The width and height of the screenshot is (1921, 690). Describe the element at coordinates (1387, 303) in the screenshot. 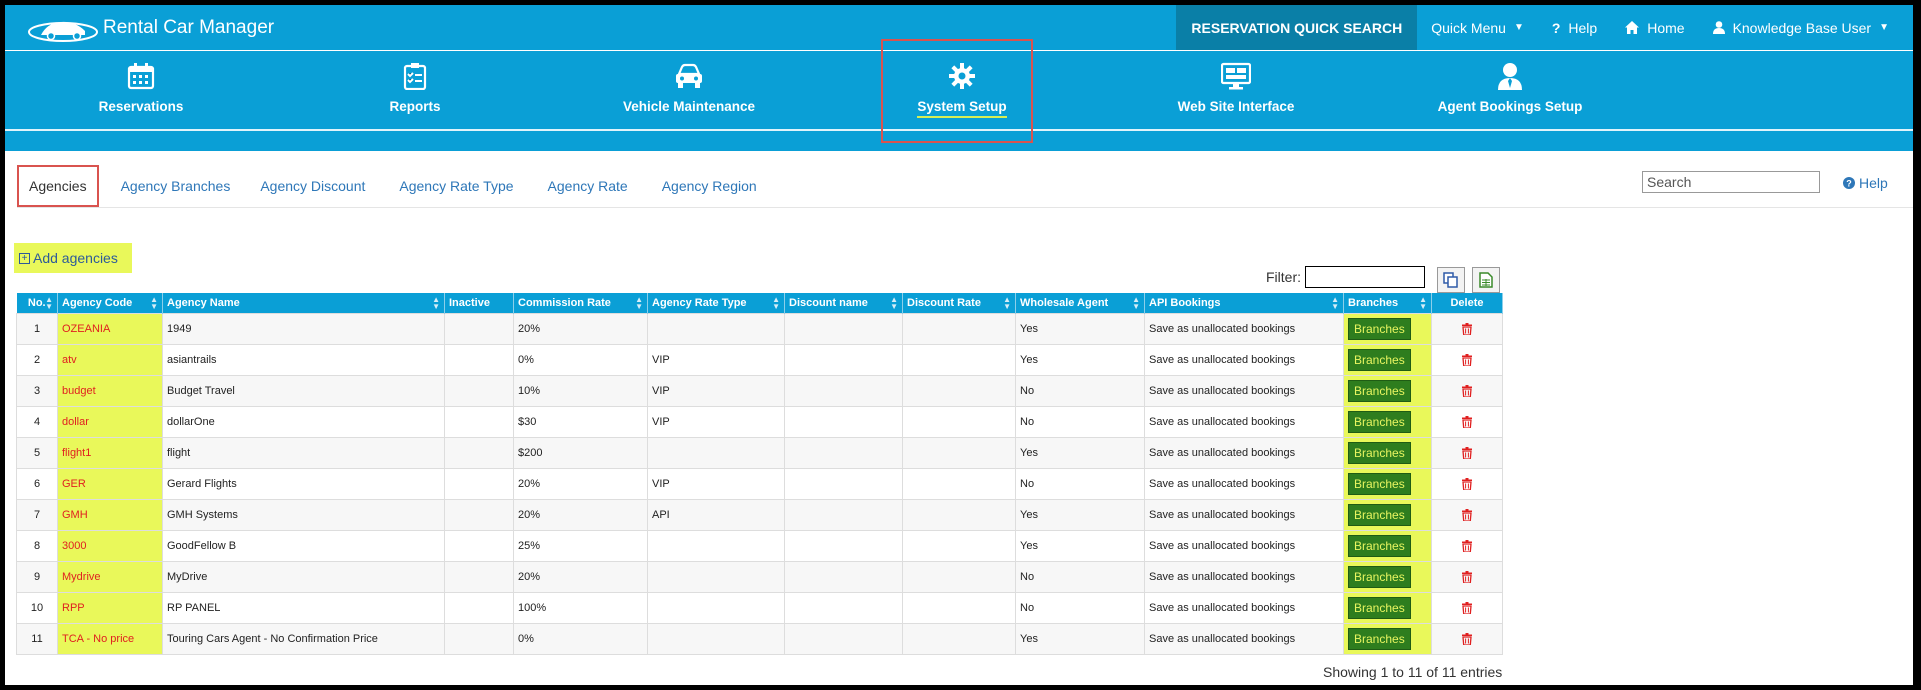

I see `column-header: Branches ▲ ▼` at that location.